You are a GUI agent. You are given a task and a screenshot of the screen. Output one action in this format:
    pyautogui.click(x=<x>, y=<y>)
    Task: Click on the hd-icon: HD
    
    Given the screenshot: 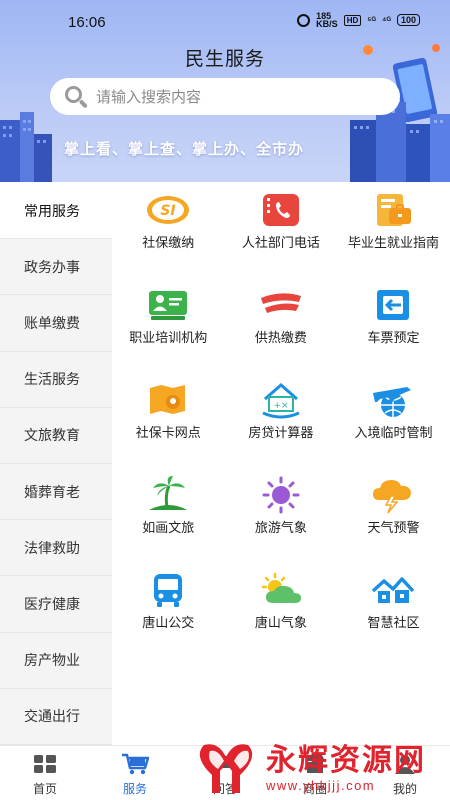 What is the action you would take?
    pyautogui.click(x=352, y=20)
    